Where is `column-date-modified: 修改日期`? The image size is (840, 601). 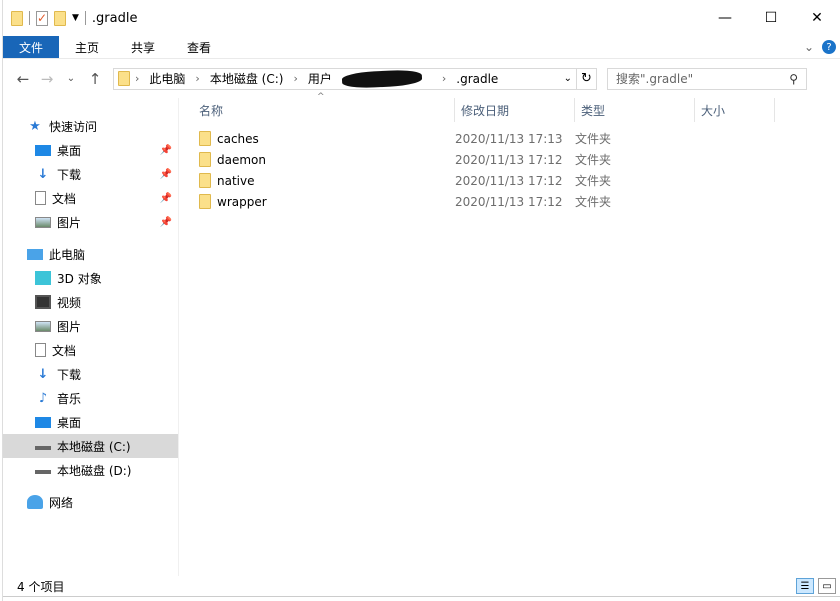 column-date-modified: 修改日期 is located at coordinates (515, 110).